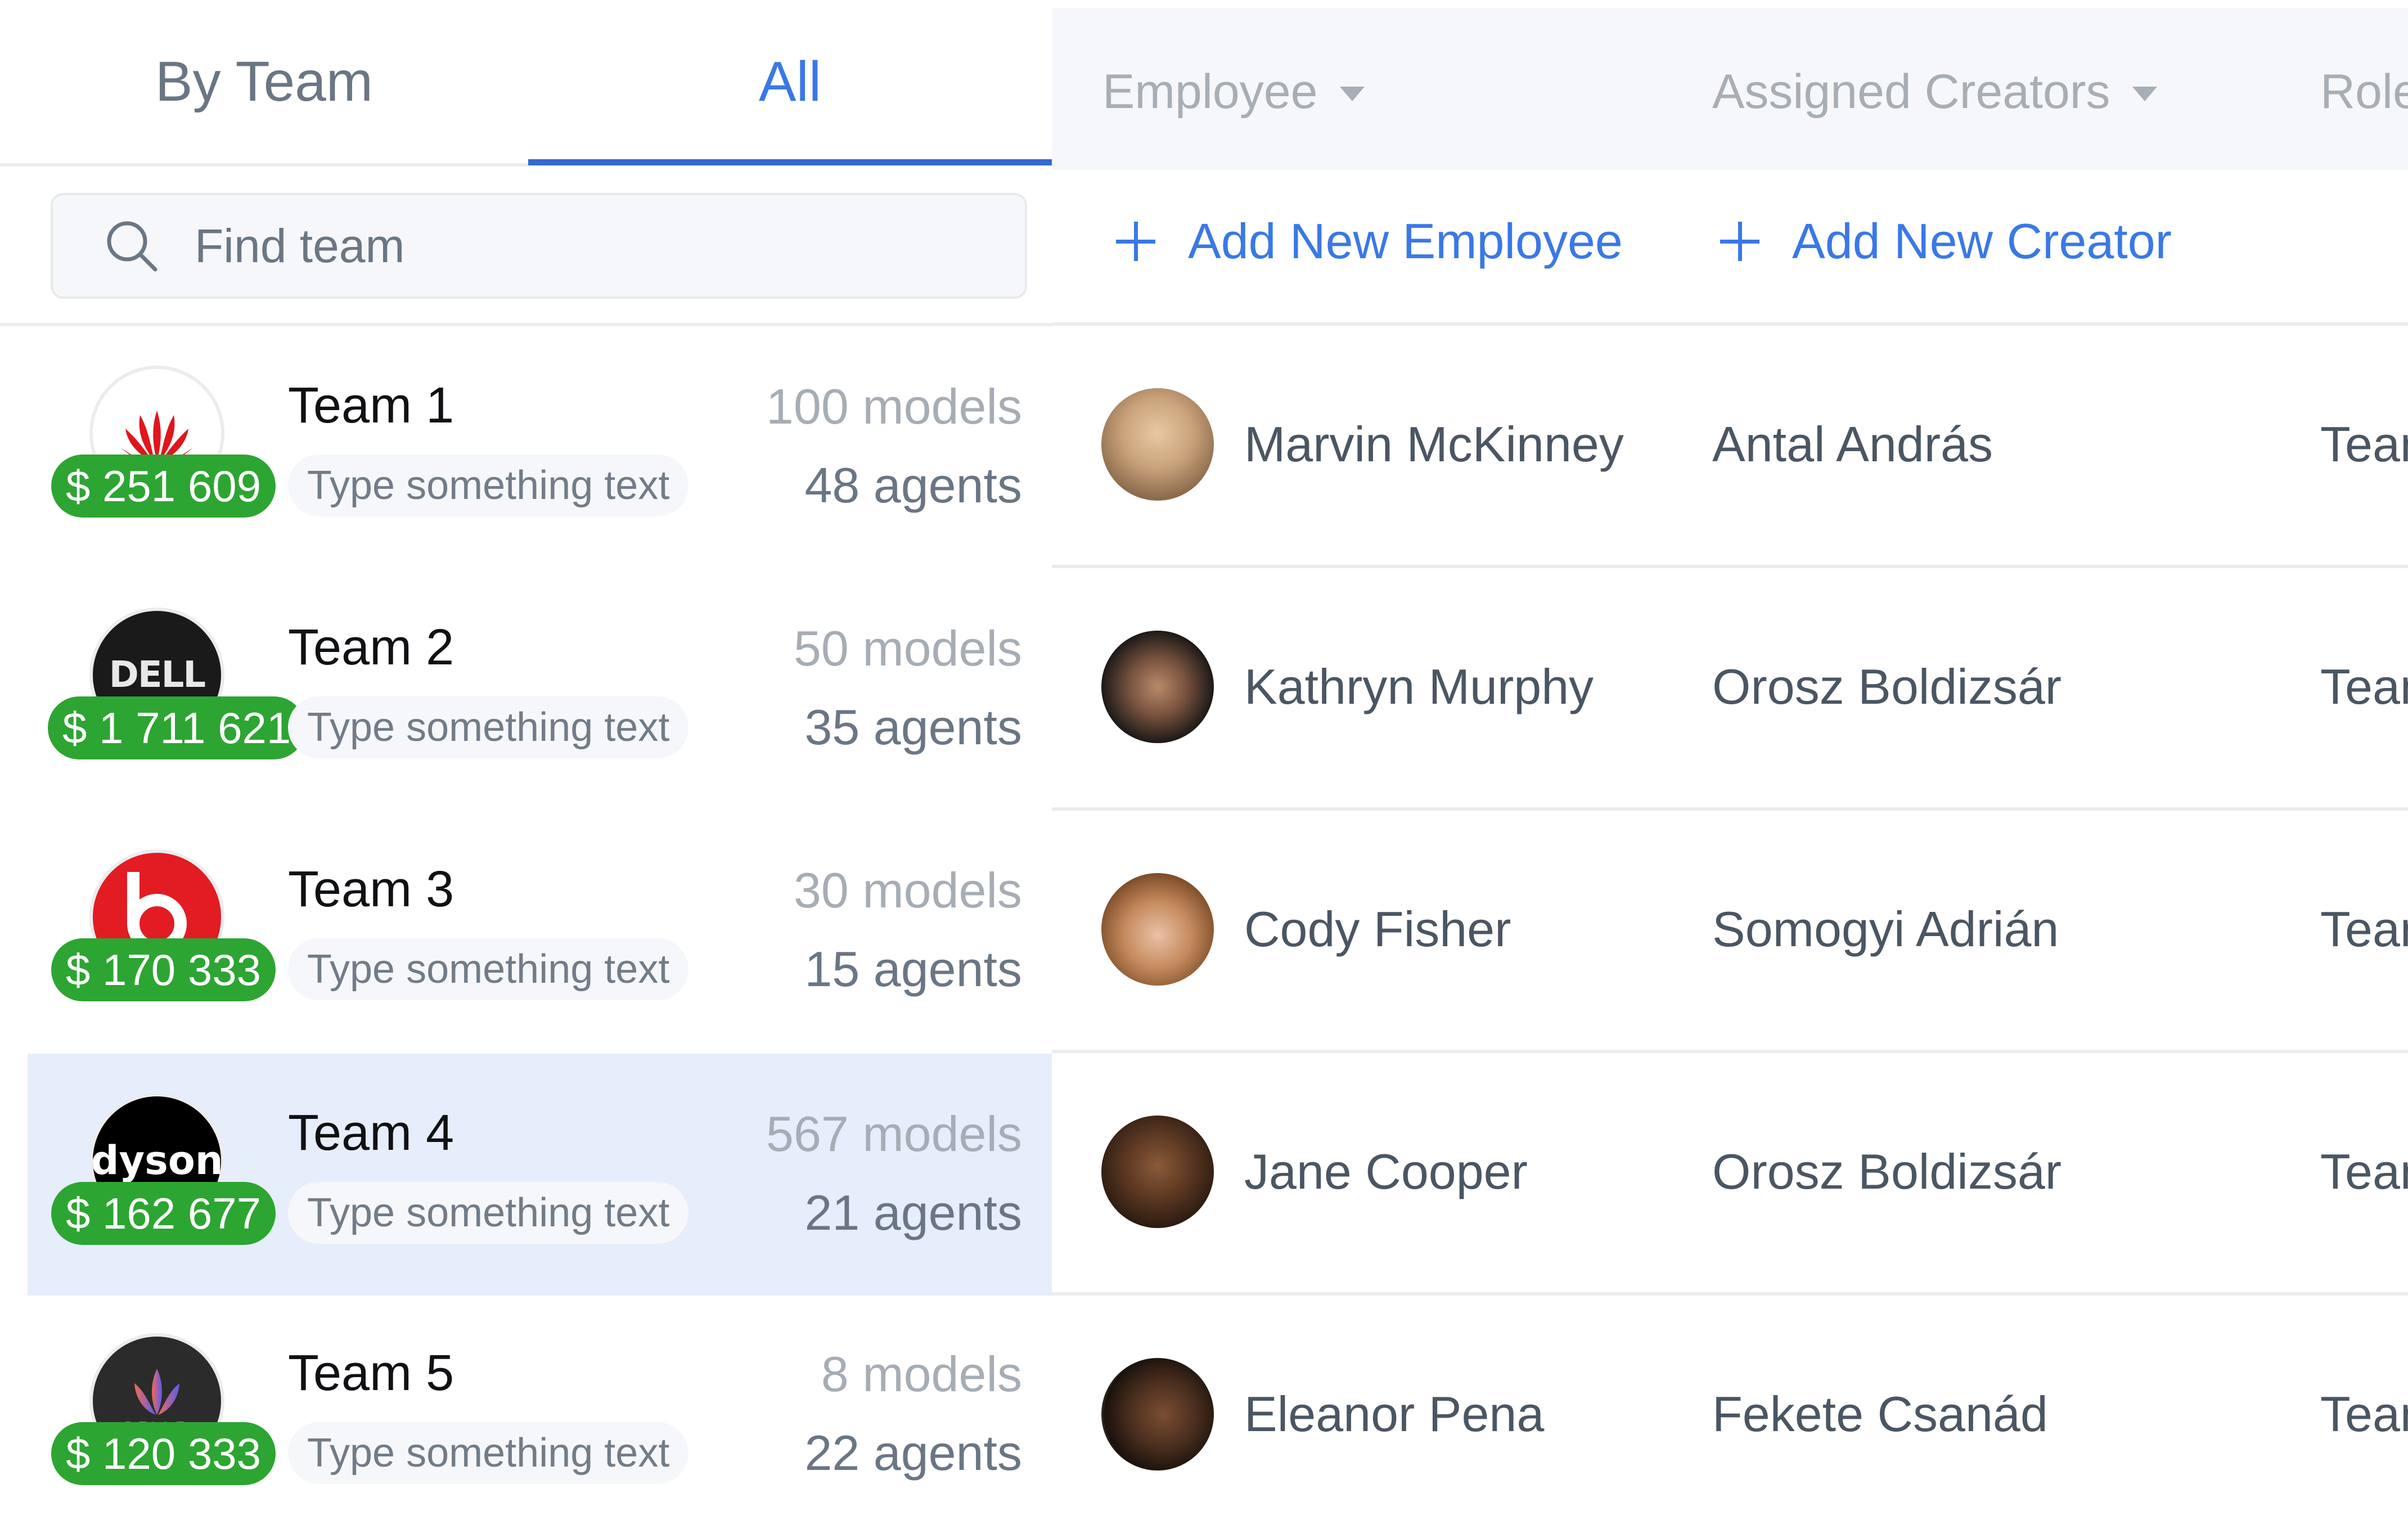  What do you see at coordinates (1434, 444) in the screenshot?
I see `employee-name: Marvin McKinney` at bounding box center [1434, 444].